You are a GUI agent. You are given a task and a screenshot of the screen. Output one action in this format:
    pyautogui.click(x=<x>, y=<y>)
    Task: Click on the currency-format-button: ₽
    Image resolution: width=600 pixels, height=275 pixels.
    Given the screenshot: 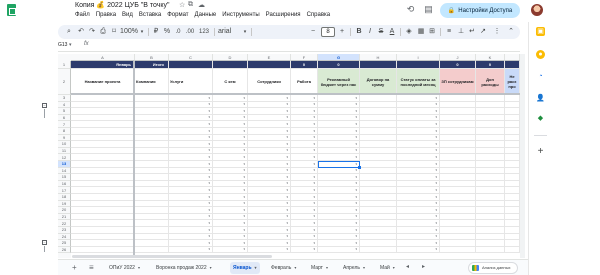 What is the action you would take?
    pyautogui.click(x=156, y=32)
    